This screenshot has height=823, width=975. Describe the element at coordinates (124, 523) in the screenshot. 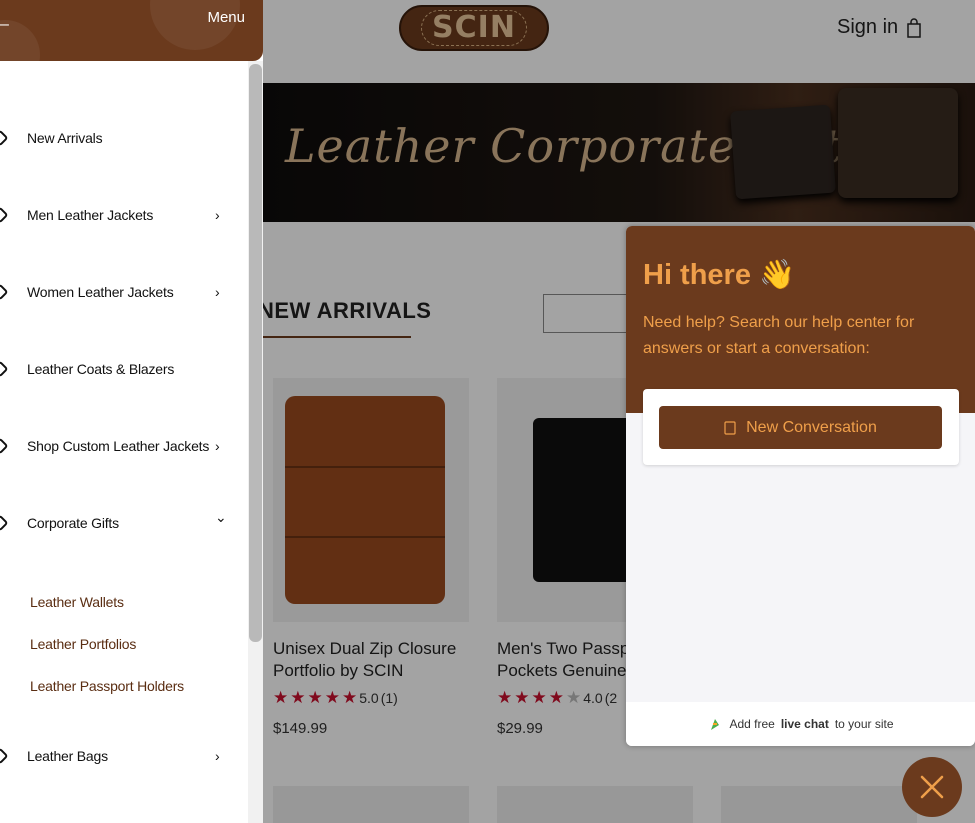

I see `menu-item-corporate-gifts: Corporate Gifts ⌄` at that location.